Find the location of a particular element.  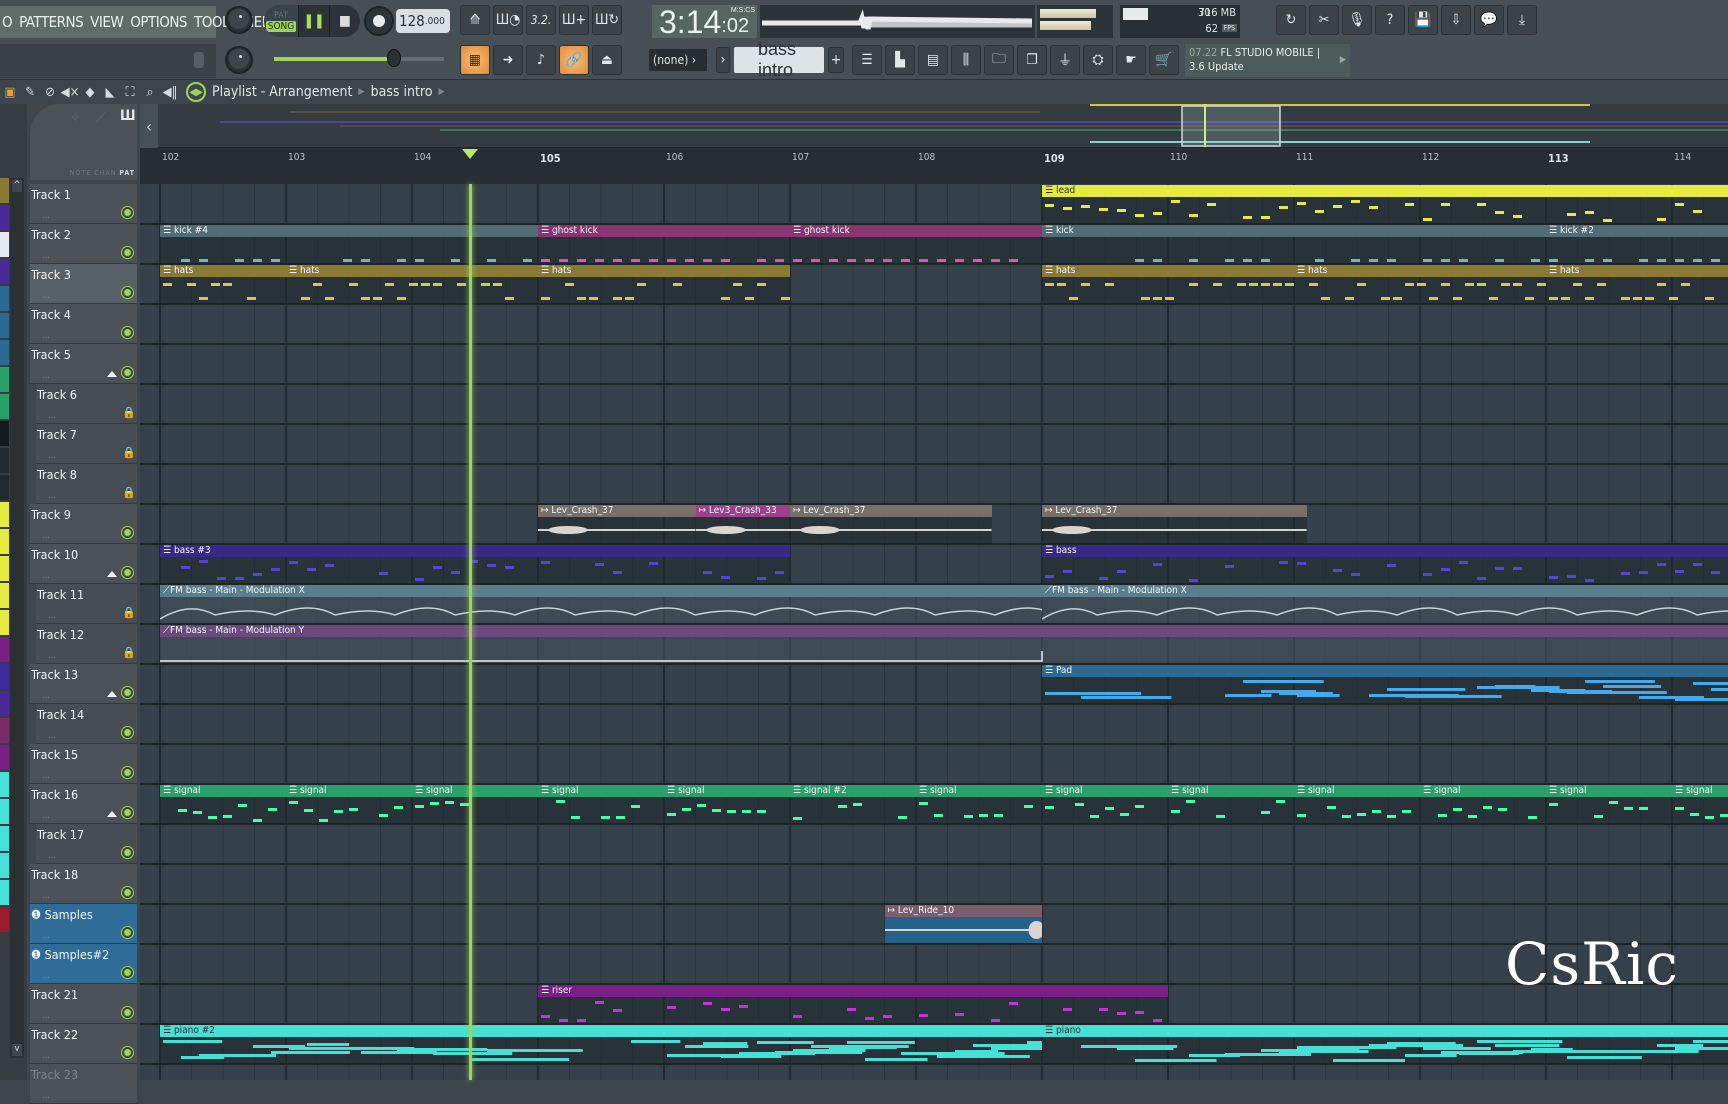

lock-icon: 🔒 is located at coordinates (129, 453).